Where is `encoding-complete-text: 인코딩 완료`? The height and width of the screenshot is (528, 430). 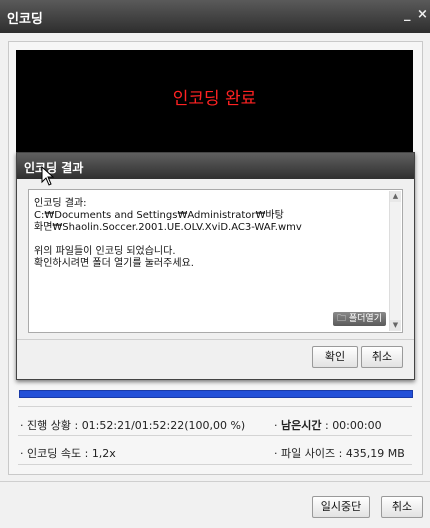
encoding-complete-text: 인코딩 완료 is located at coordinates (214, 99).